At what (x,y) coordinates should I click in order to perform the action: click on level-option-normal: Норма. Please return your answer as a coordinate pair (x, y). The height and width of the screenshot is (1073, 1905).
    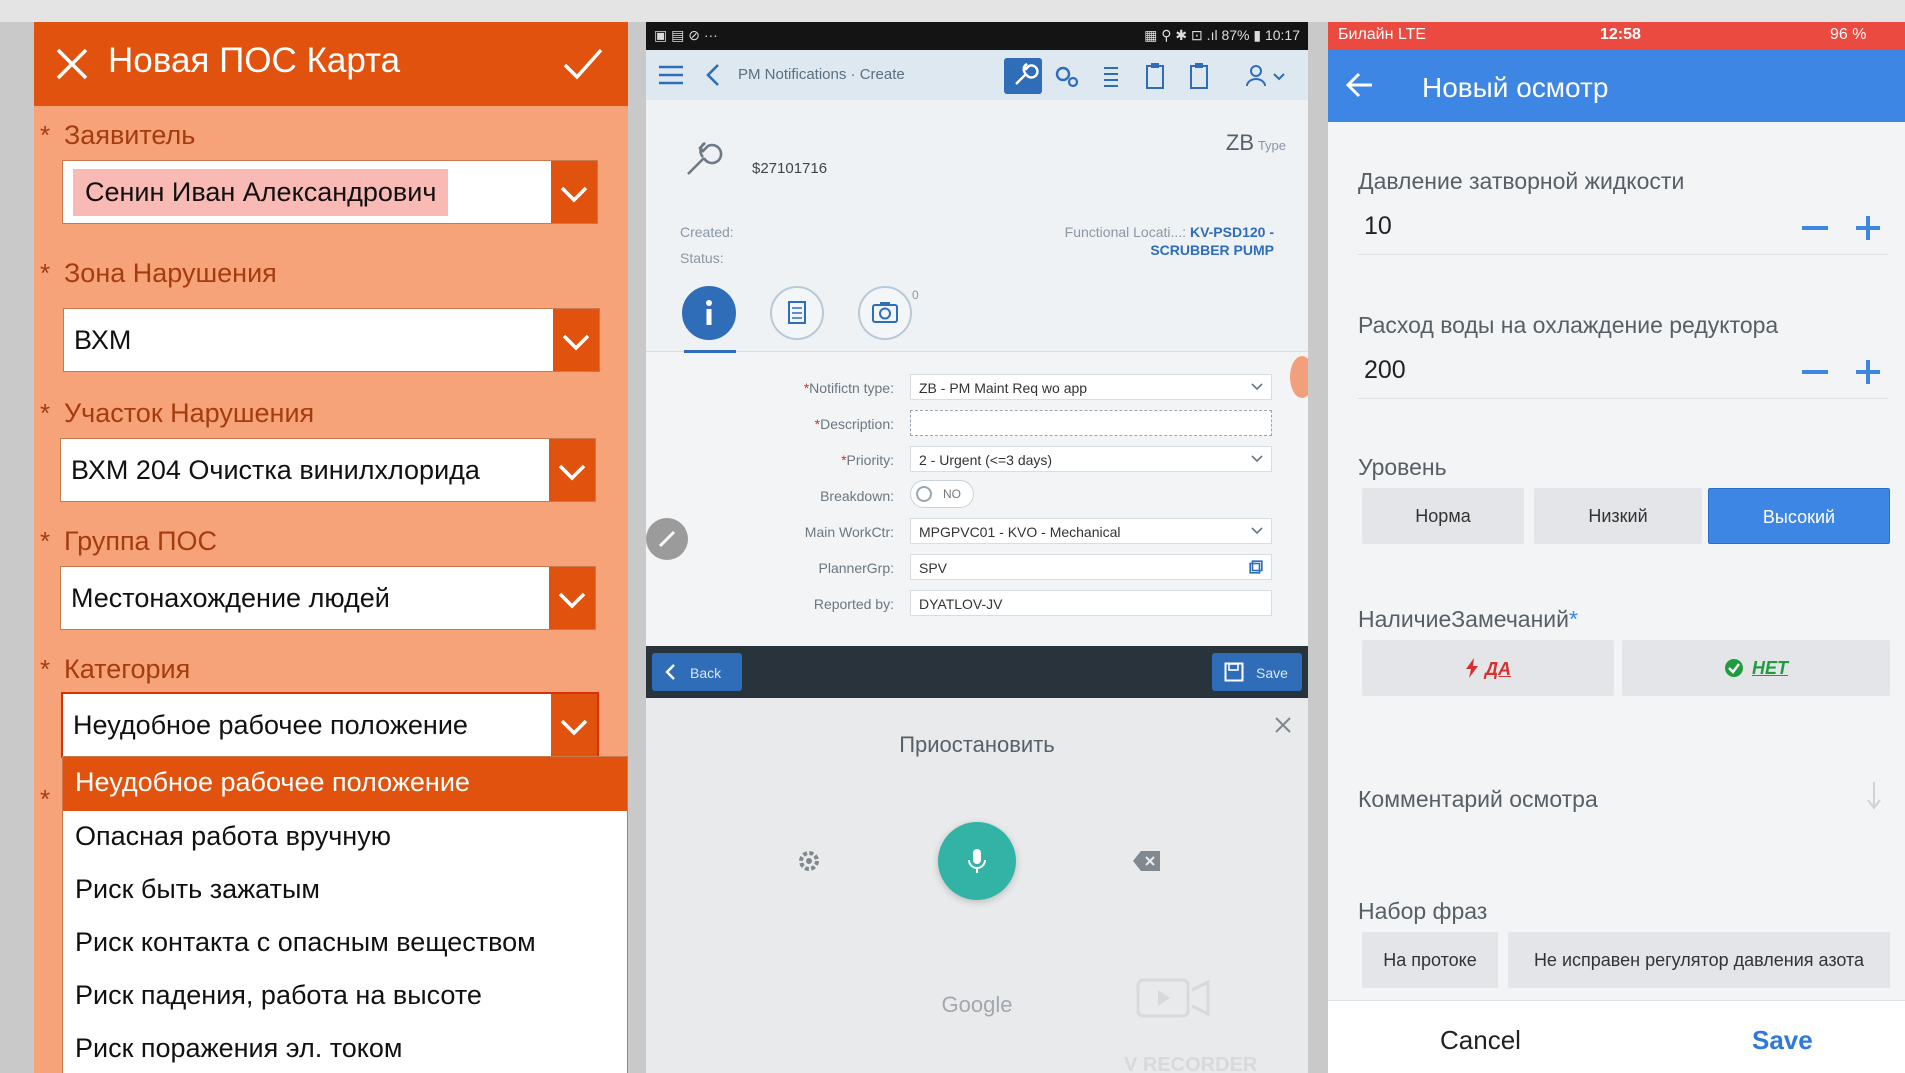
    Looking at the image, I should click on (1443, 516).